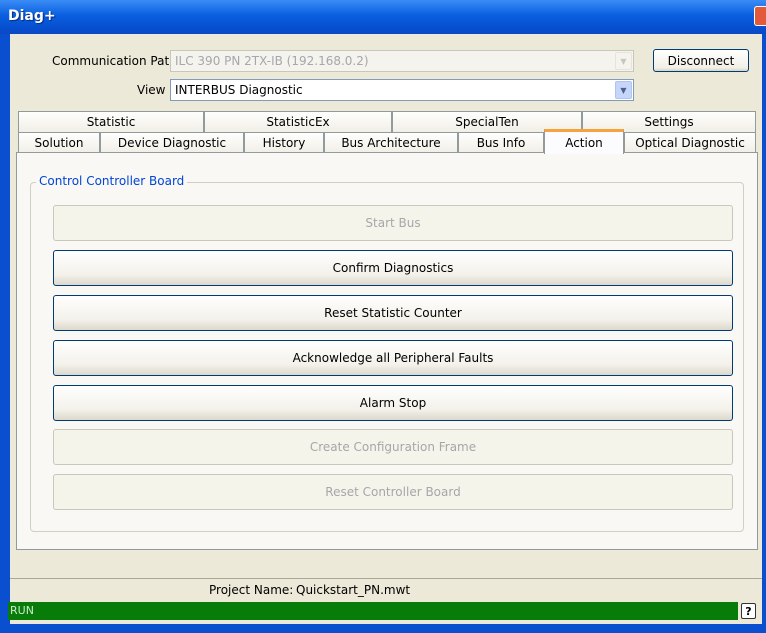 The height and width of the screenshot is (633, 766). What do you see at coordinates (22, 610) in the screenshot?
I see `status-text: RUN` at bounding box center [22, 610].